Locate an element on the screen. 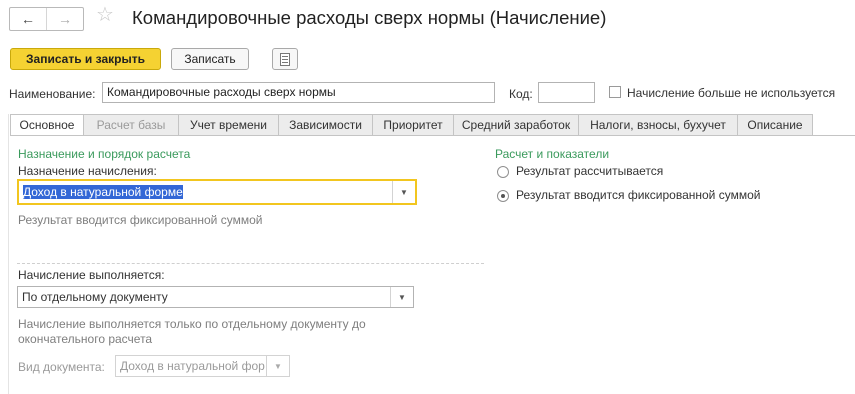  not-used-checkbox is located at coordinates (615, 92).